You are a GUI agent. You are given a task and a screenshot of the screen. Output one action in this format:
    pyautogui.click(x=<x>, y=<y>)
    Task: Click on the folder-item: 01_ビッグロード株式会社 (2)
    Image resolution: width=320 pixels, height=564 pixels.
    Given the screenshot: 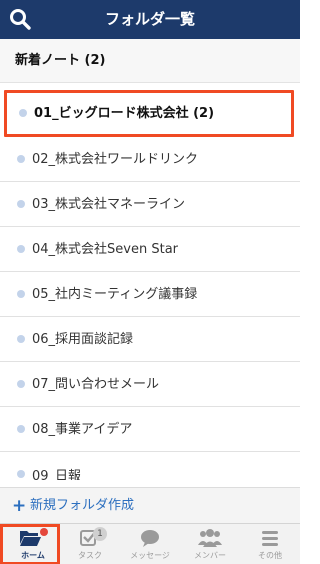 What is the action you would take?
    pyautogui.click(x=149, y=113)
    